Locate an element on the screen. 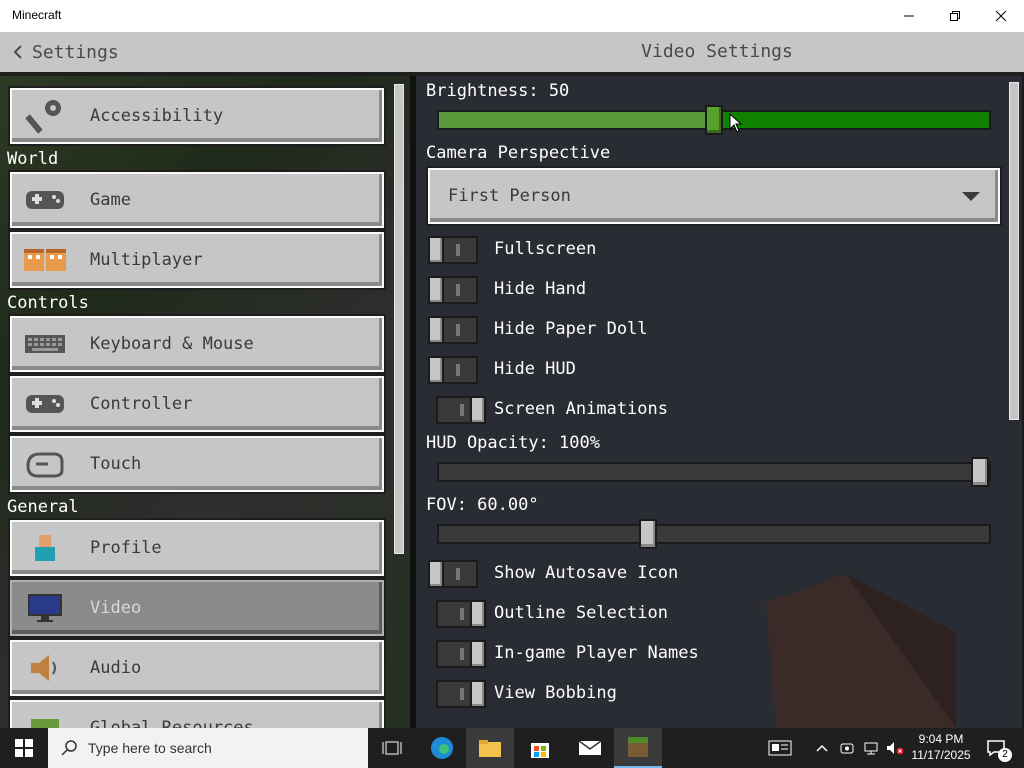  close-button is located at coordinates (1001, 16).